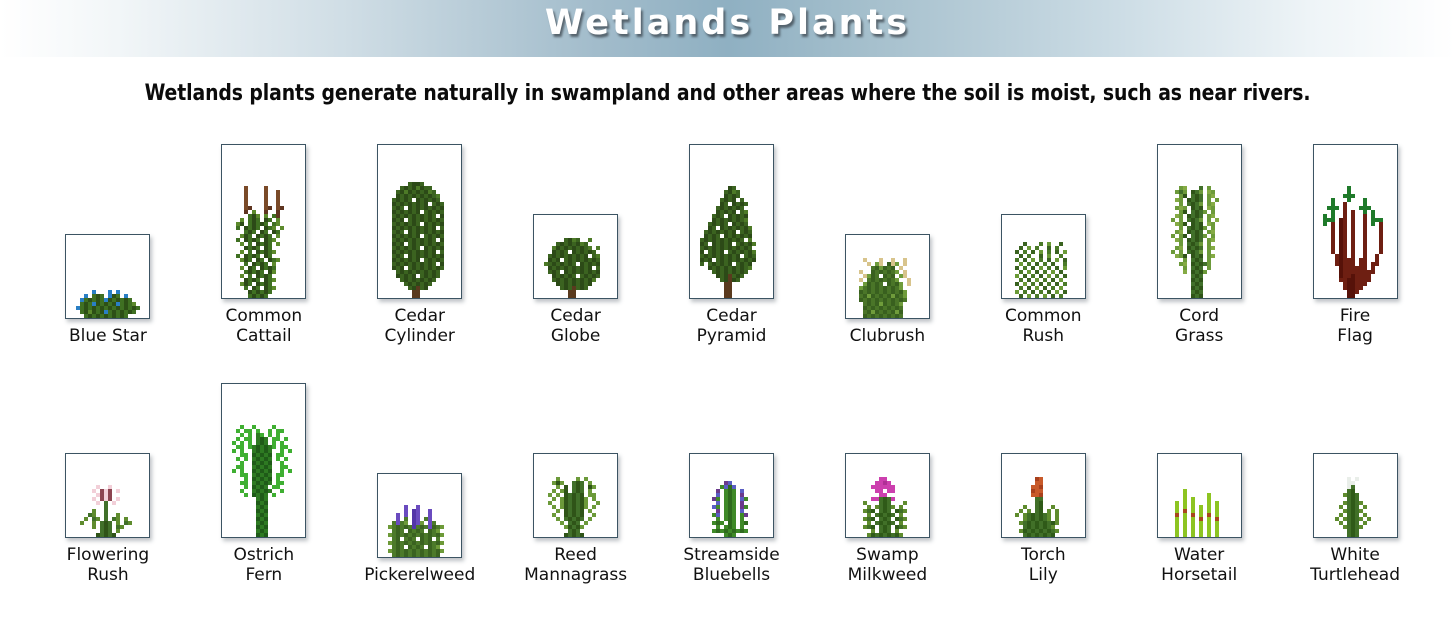 This screenshot has width=1455, height=627. What do you see at coordinates (1199, 565) in the screenshot?
I see `plant-label: Water Horsetail` at bounding box center [1199, 565].